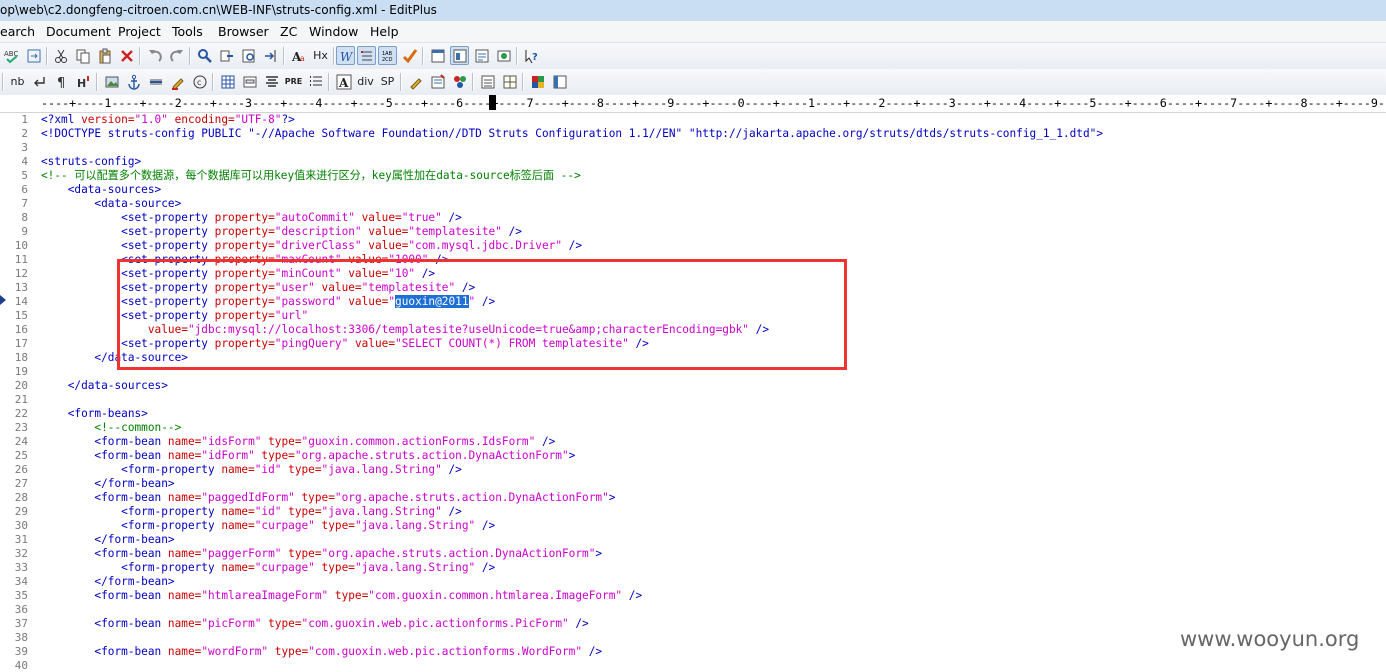 This screenshot has width=1386, height=672. Describe the element at coordinates (61, 81) in the screenshot. I see `paragraph-icon: ¶` at that location.